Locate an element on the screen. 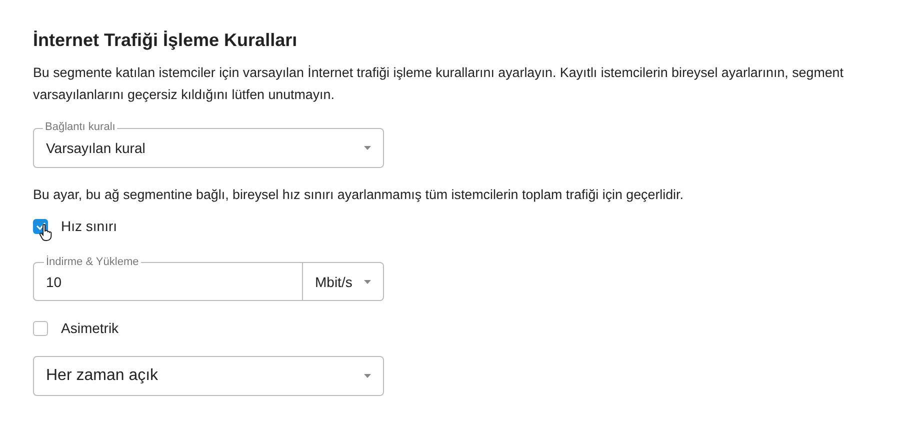 This screenshot has width=906, height=427. check-icon is located at coordinates (41, 226).